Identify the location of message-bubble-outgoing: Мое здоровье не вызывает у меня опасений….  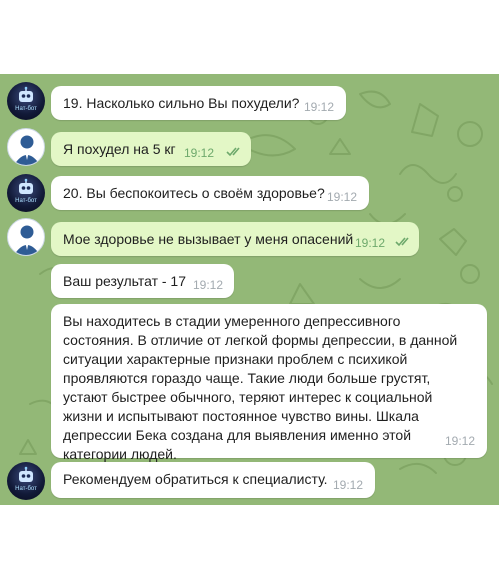
(235, 239).